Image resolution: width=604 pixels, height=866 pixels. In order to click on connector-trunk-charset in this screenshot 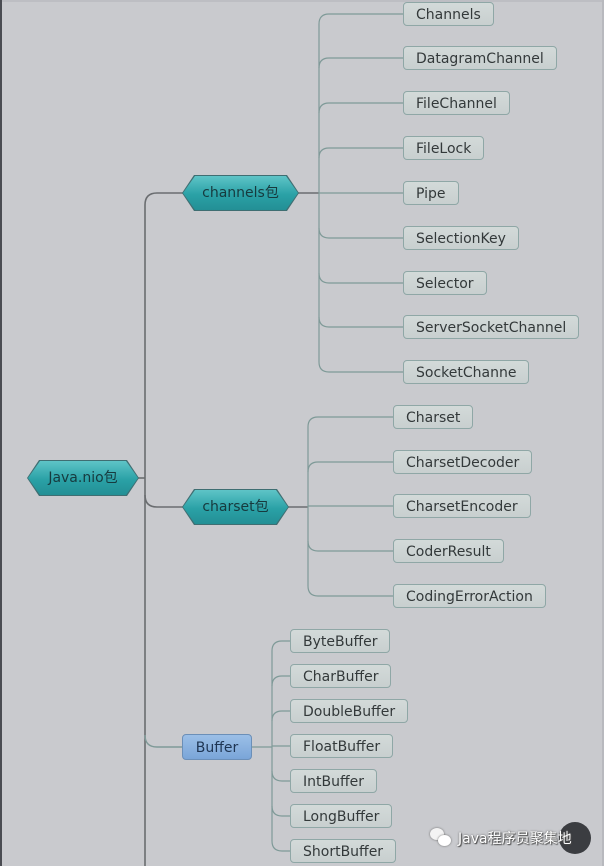, I will do `click(163, 501)`.